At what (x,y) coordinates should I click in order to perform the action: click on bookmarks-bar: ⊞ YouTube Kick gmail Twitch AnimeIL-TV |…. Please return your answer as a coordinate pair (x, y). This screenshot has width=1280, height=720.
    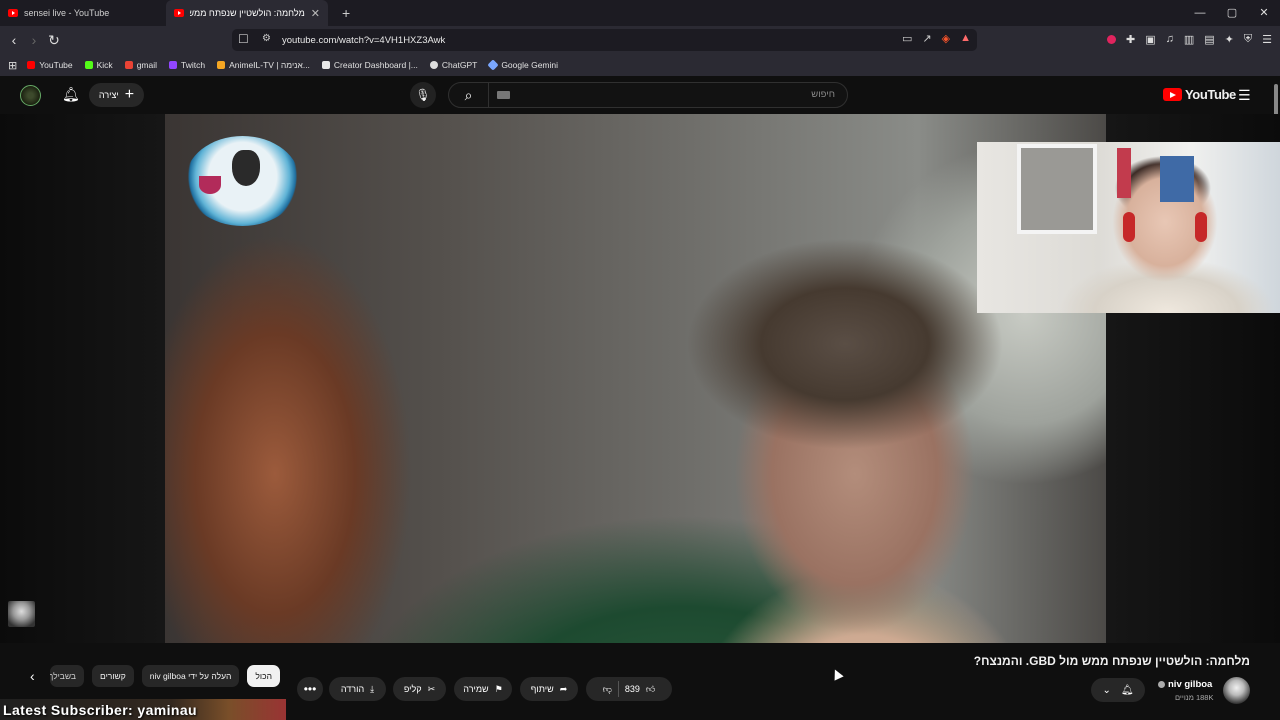
    Looking at the image, I should click on (640, 65).